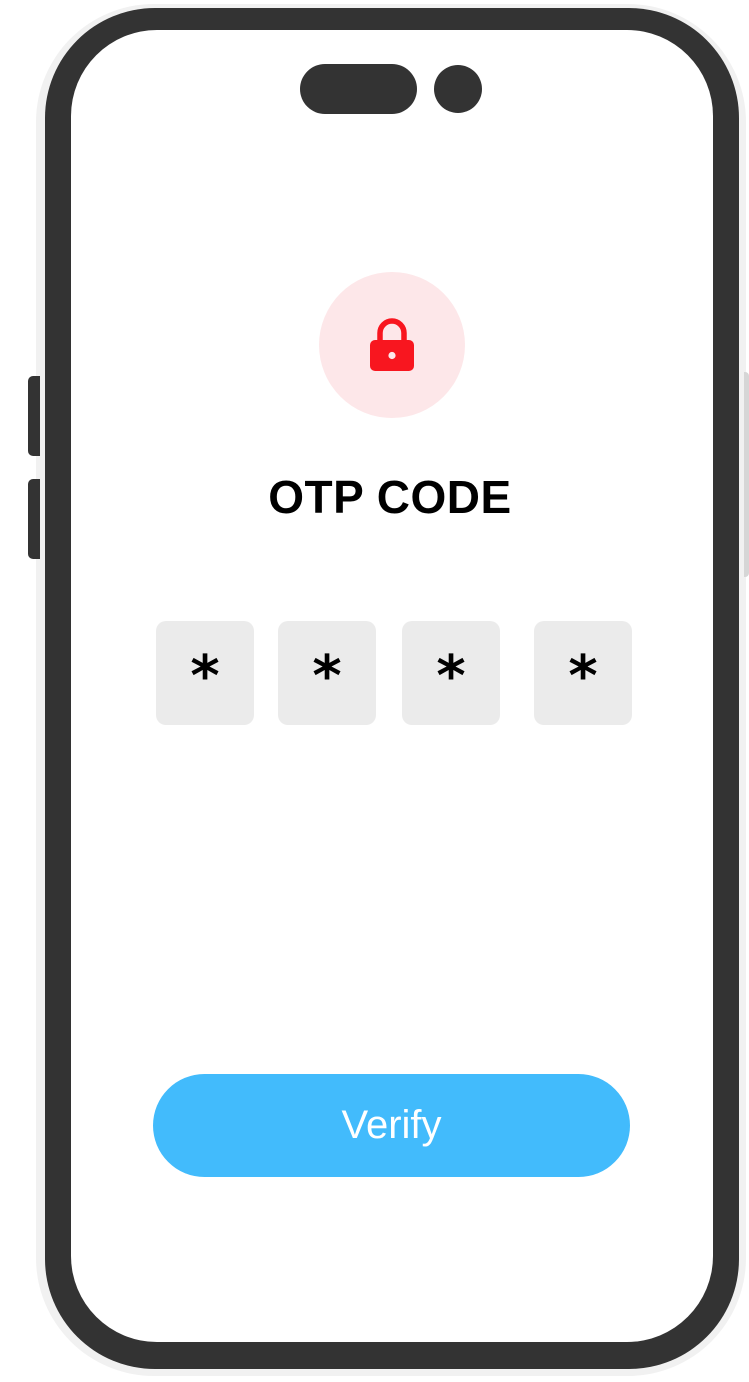 The width and height of the screenshot is (749, 1382). I want to click on lock-badge, so click(392, 345).